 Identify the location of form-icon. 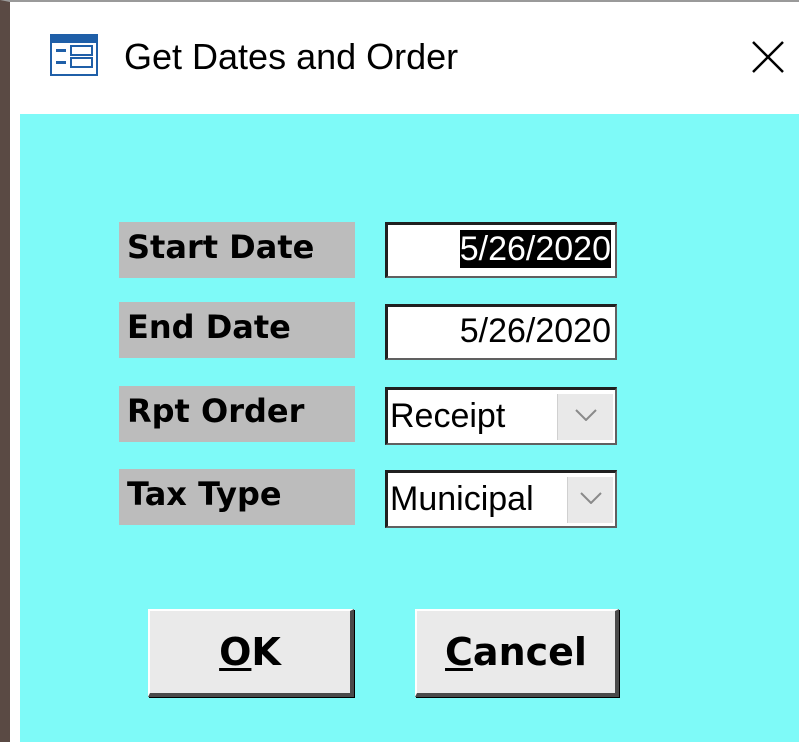
(74, 55).